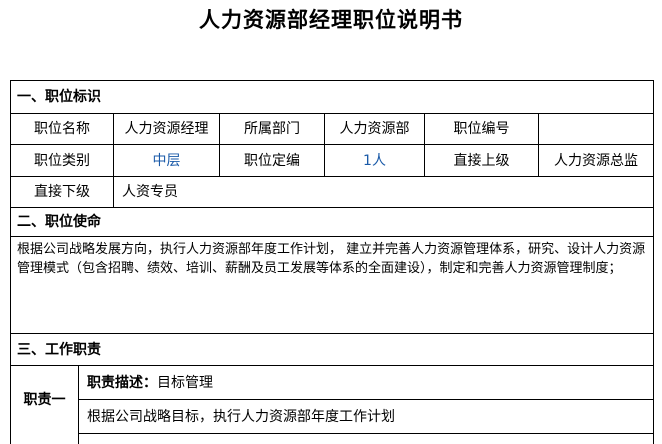 The image size is (662, 444). I want to click on label-position-category: 职位类别, so click(62, 160).